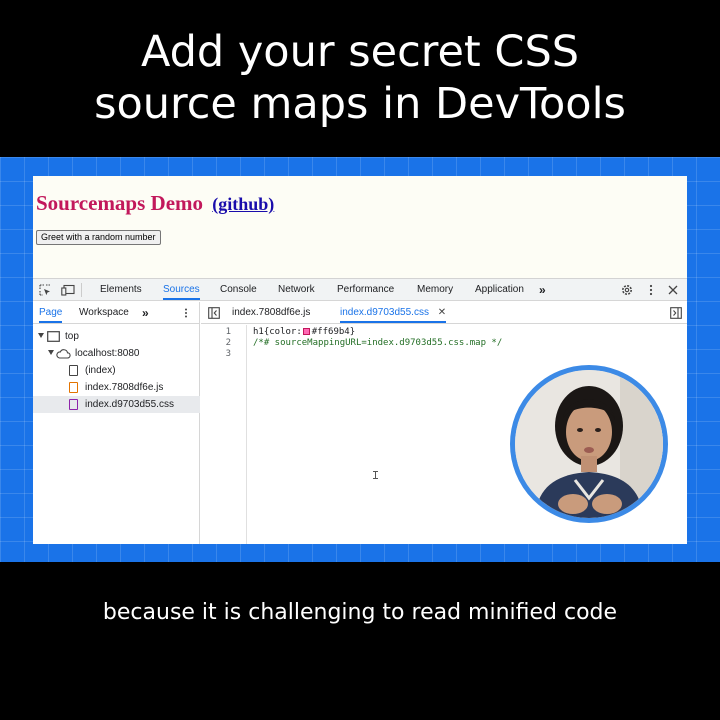 Image resolution: width=720 pixels, height=720 pixels. I want to click on code-line-1: h1{color: #ff69b4}, so click(304, 332).